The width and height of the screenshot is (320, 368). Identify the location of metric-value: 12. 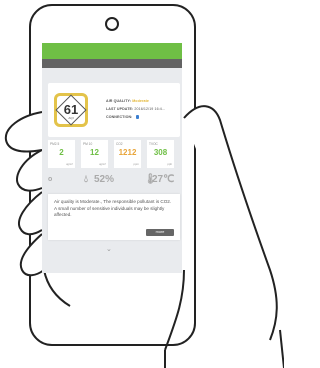
(94, 152).